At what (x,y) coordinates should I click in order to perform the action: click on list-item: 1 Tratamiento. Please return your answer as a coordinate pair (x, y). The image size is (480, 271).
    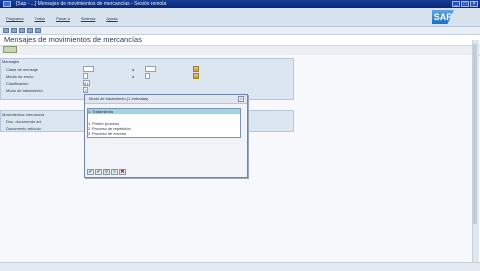
    Looking at the image, I should click on (164, 111).